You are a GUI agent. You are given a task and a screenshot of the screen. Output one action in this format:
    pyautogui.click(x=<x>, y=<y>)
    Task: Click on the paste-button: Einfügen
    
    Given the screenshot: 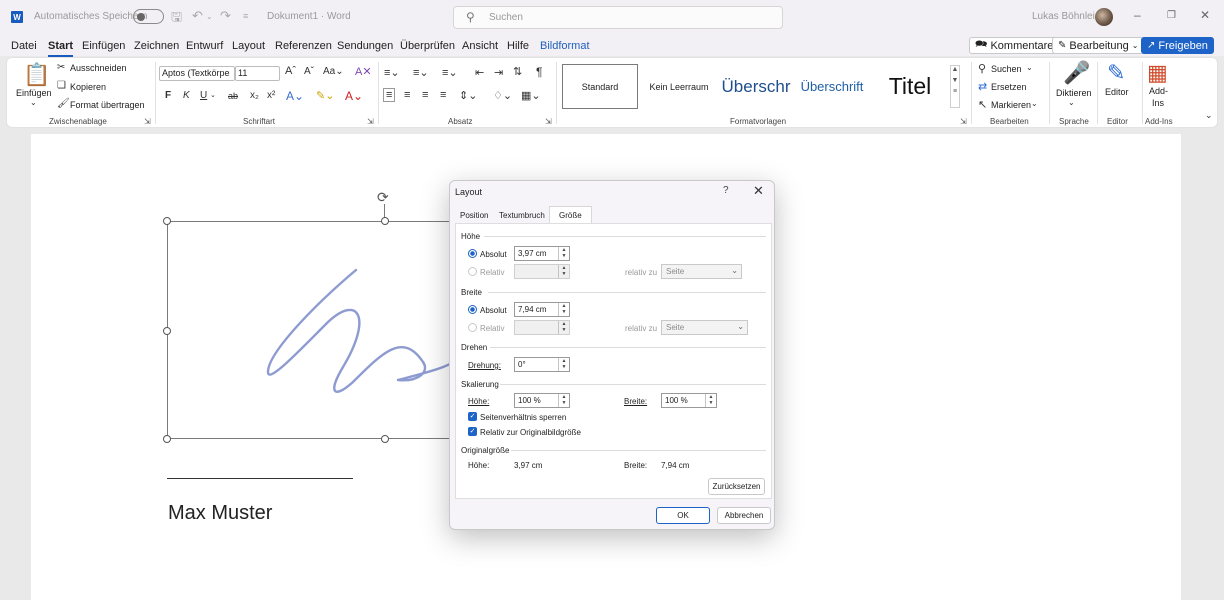 What is the action you would take?
    pyautogui.click(x=34, y=93)
    